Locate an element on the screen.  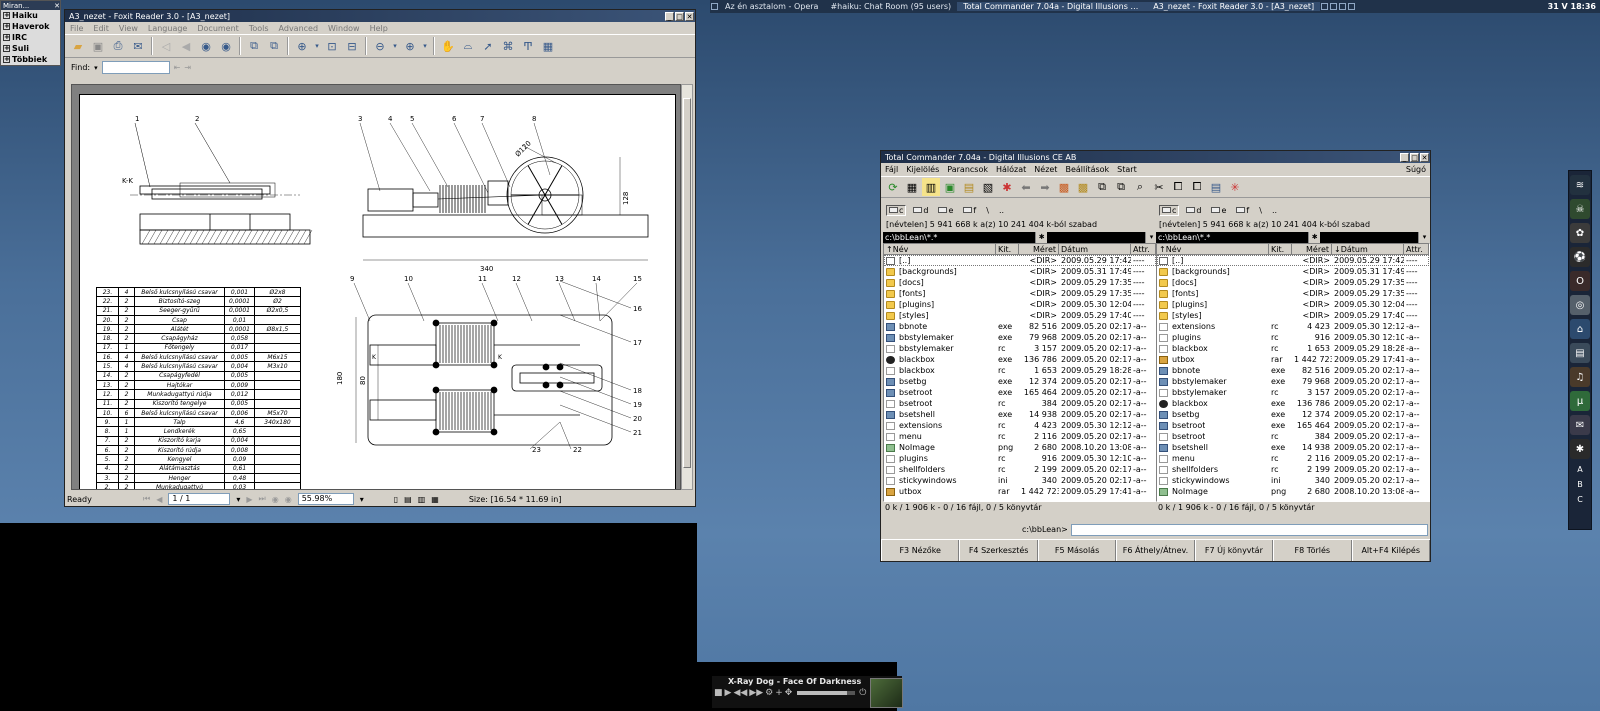
vertical-scrollbar is located at coordinates (687, 287).